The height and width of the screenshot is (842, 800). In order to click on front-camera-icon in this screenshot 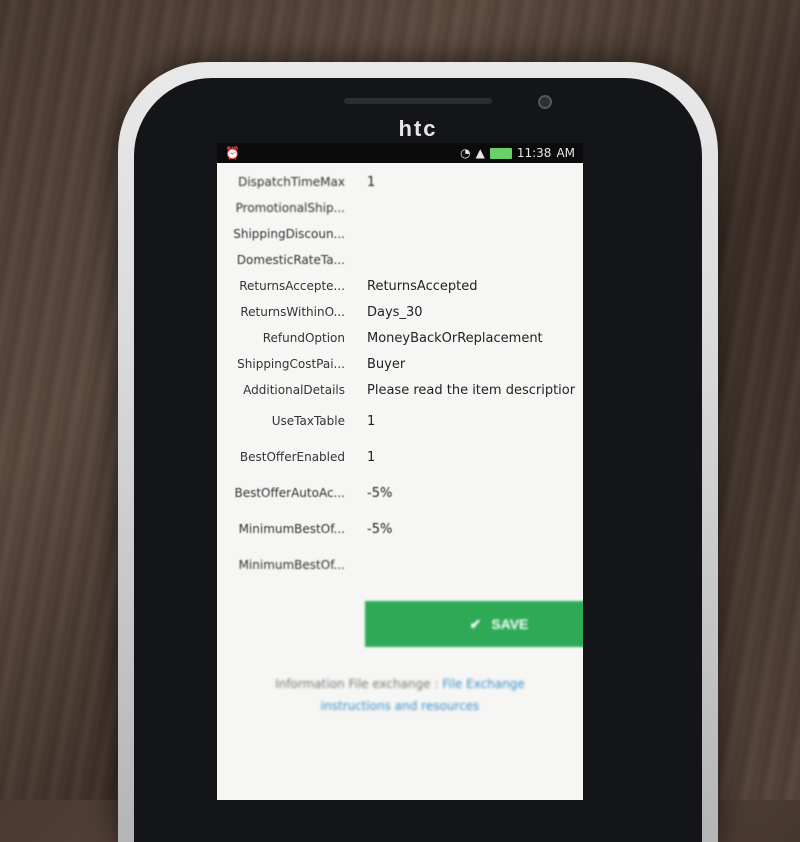, I will do `click(545, 102)`.